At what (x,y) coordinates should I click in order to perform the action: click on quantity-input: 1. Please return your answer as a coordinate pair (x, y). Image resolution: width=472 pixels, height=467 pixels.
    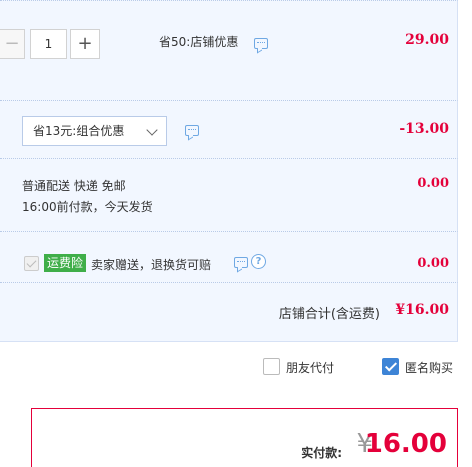
    Looking at the image, I should click on (48, 44).